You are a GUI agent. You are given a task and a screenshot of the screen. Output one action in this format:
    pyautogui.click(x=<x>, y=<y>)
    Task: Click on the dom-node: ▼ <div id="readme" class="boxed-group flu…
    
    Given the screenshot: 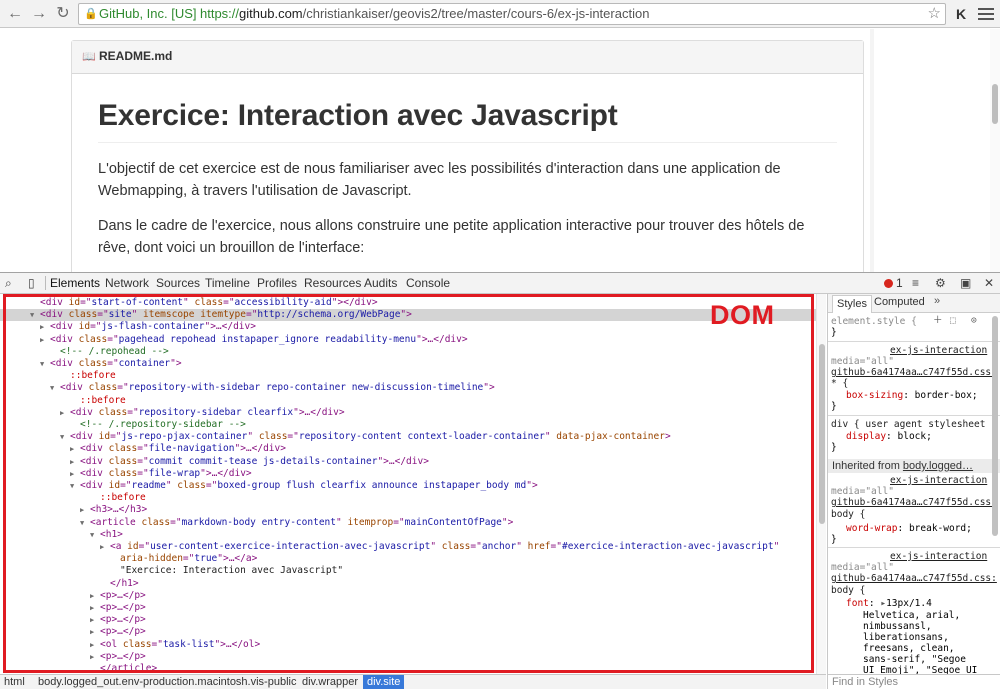 What is the action you would take?
    pyautogui.click(x=408, y=486)
    